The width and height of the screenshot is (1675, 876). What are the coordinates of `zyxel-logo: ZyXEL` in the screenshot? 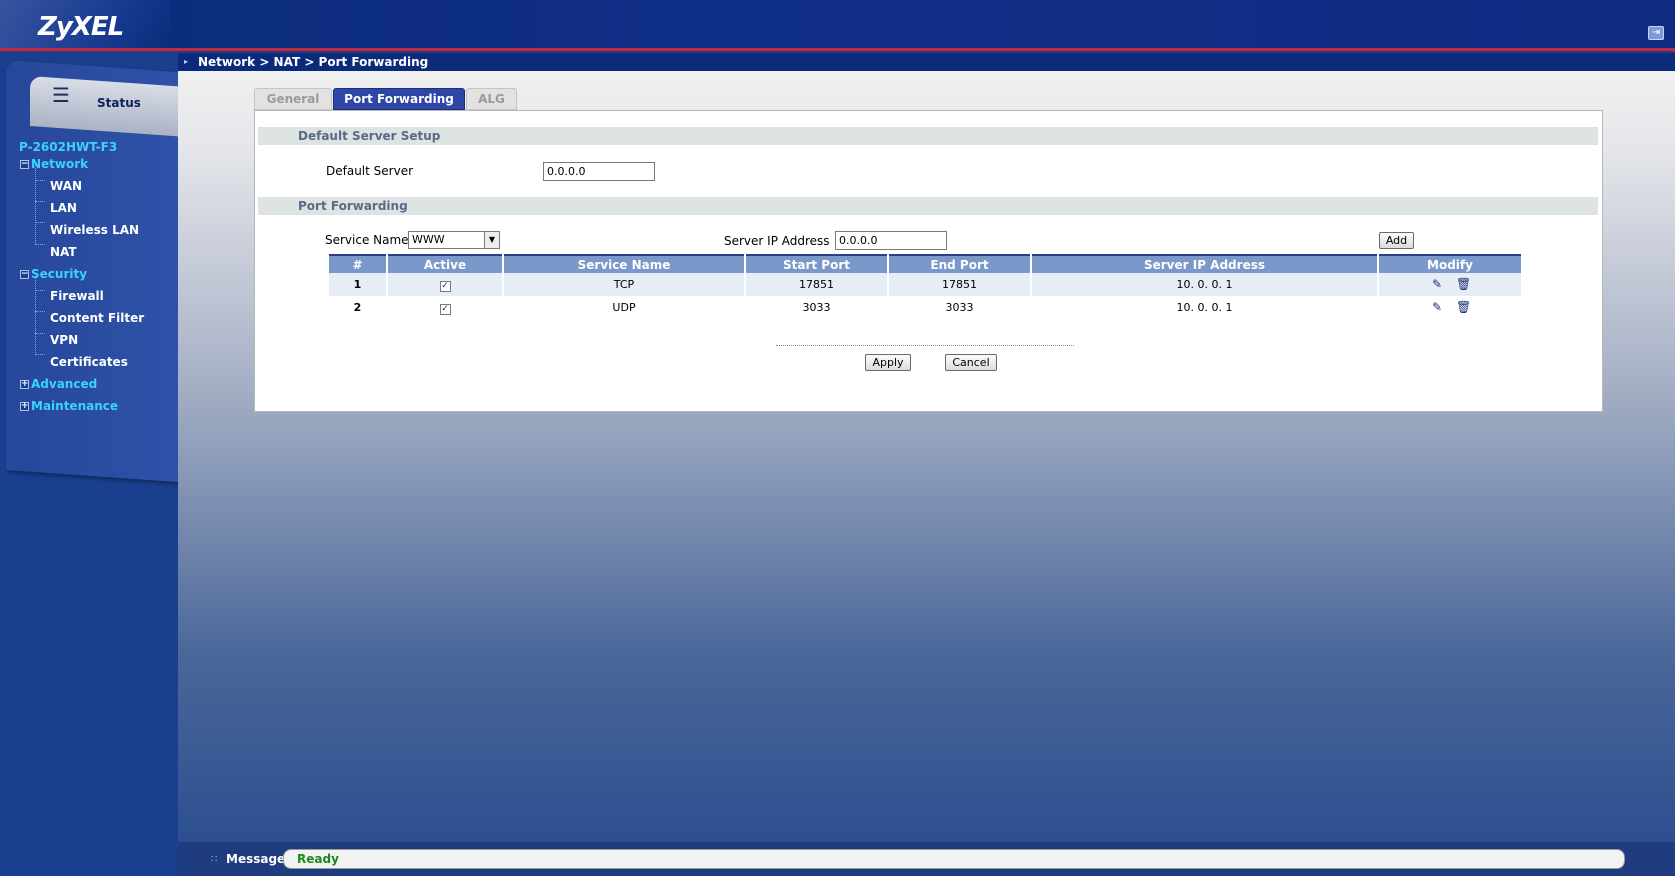 It's located at (81, 27).